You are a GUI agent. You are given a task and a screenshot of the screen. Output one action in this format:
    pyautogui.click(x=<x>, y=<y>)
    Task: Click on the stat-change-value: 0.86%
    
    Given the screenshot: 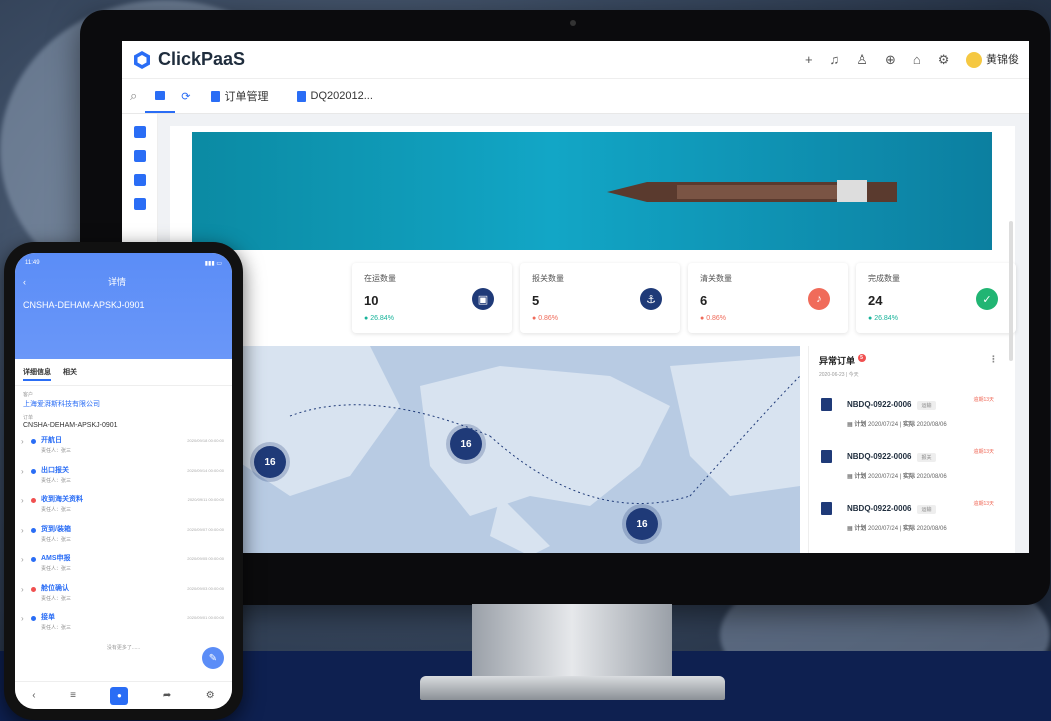 What is the action you would take?
    pyautogui.click(x=548, y=318)
    